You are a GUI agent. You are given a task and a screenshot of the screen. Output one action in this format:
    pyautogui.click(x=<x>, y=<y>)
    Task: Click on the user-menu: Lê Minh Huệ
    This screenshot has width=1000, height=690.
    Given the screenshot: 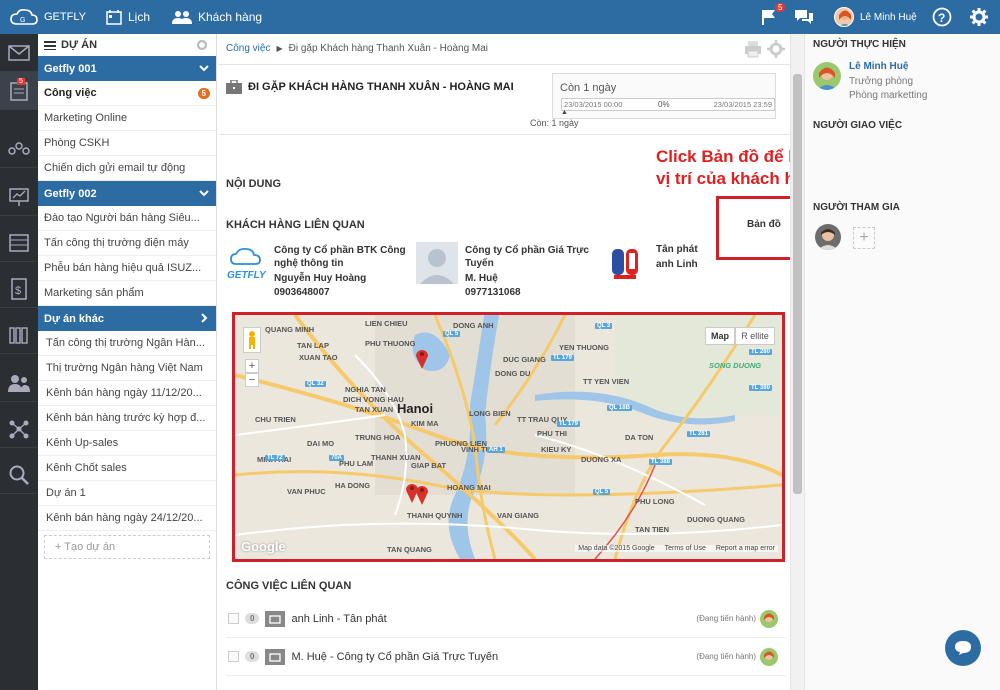 What is the action you would take?
    pyautogui.click(x=875, y=17)
    